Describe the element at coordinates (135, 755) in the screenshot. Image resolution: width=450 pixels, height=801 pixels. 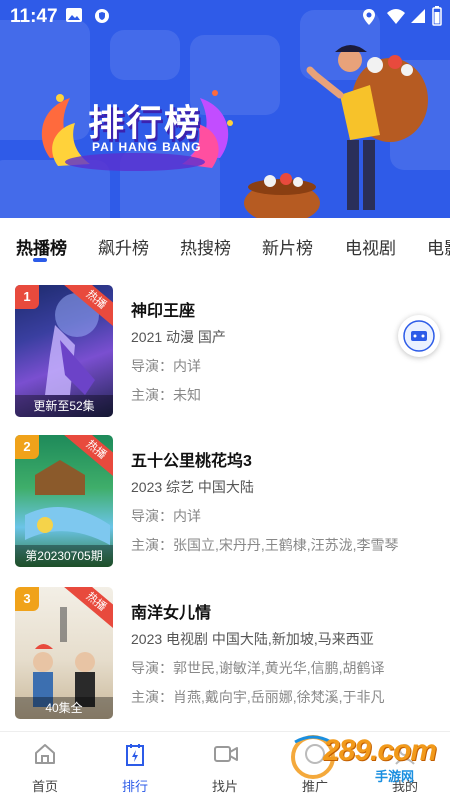
I see `ranking-icon` at that location.